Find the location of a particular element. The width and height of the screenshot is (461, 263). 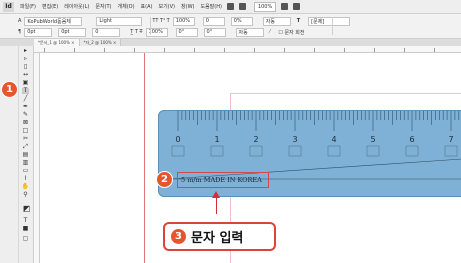

gradient-swatch-tool-icon: ▤ is located at coordinates (25, 155).